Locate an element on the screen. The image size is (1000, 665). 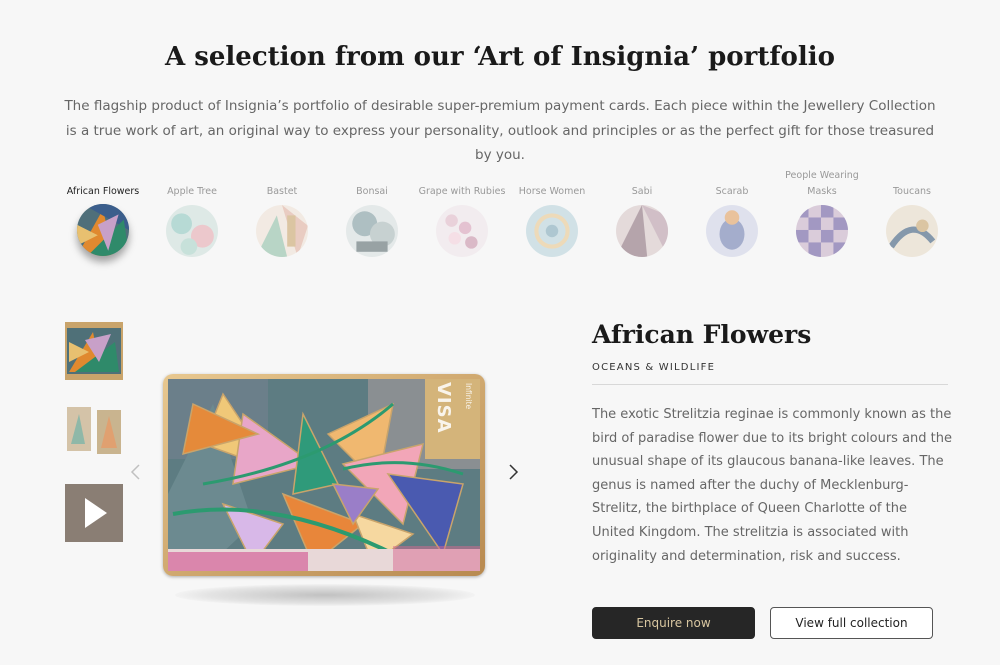
product-category: OCEANS & WILDLIFE is located at coordinates (654, 367).